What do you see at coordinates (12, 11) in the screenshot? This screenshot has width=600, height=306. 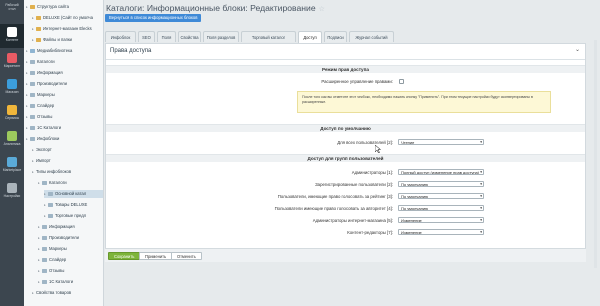 I see `desktop-link: Рабочий стол` at bounding box center [12, 11].